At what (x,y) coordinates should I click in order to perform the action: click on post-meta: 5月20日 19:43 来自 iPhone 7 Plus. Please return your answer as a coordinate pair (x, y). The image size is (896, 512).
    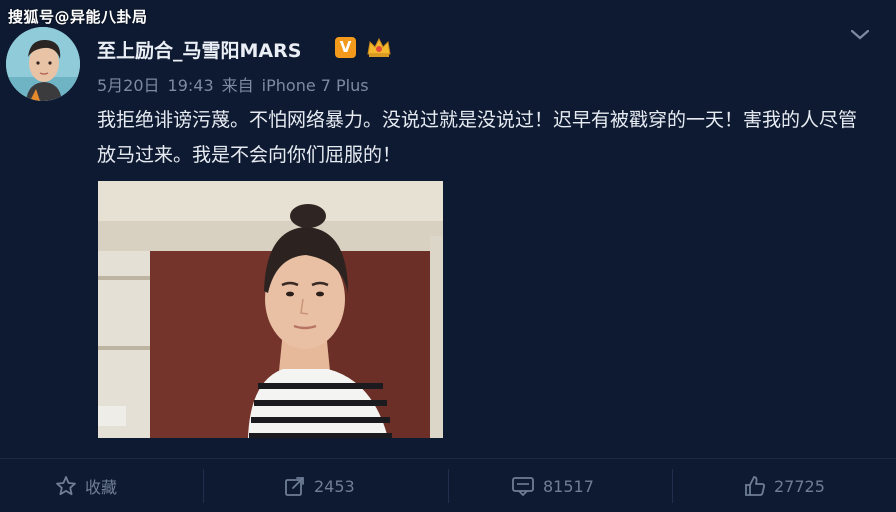
    Looking at the image, I should click on (237, 84).